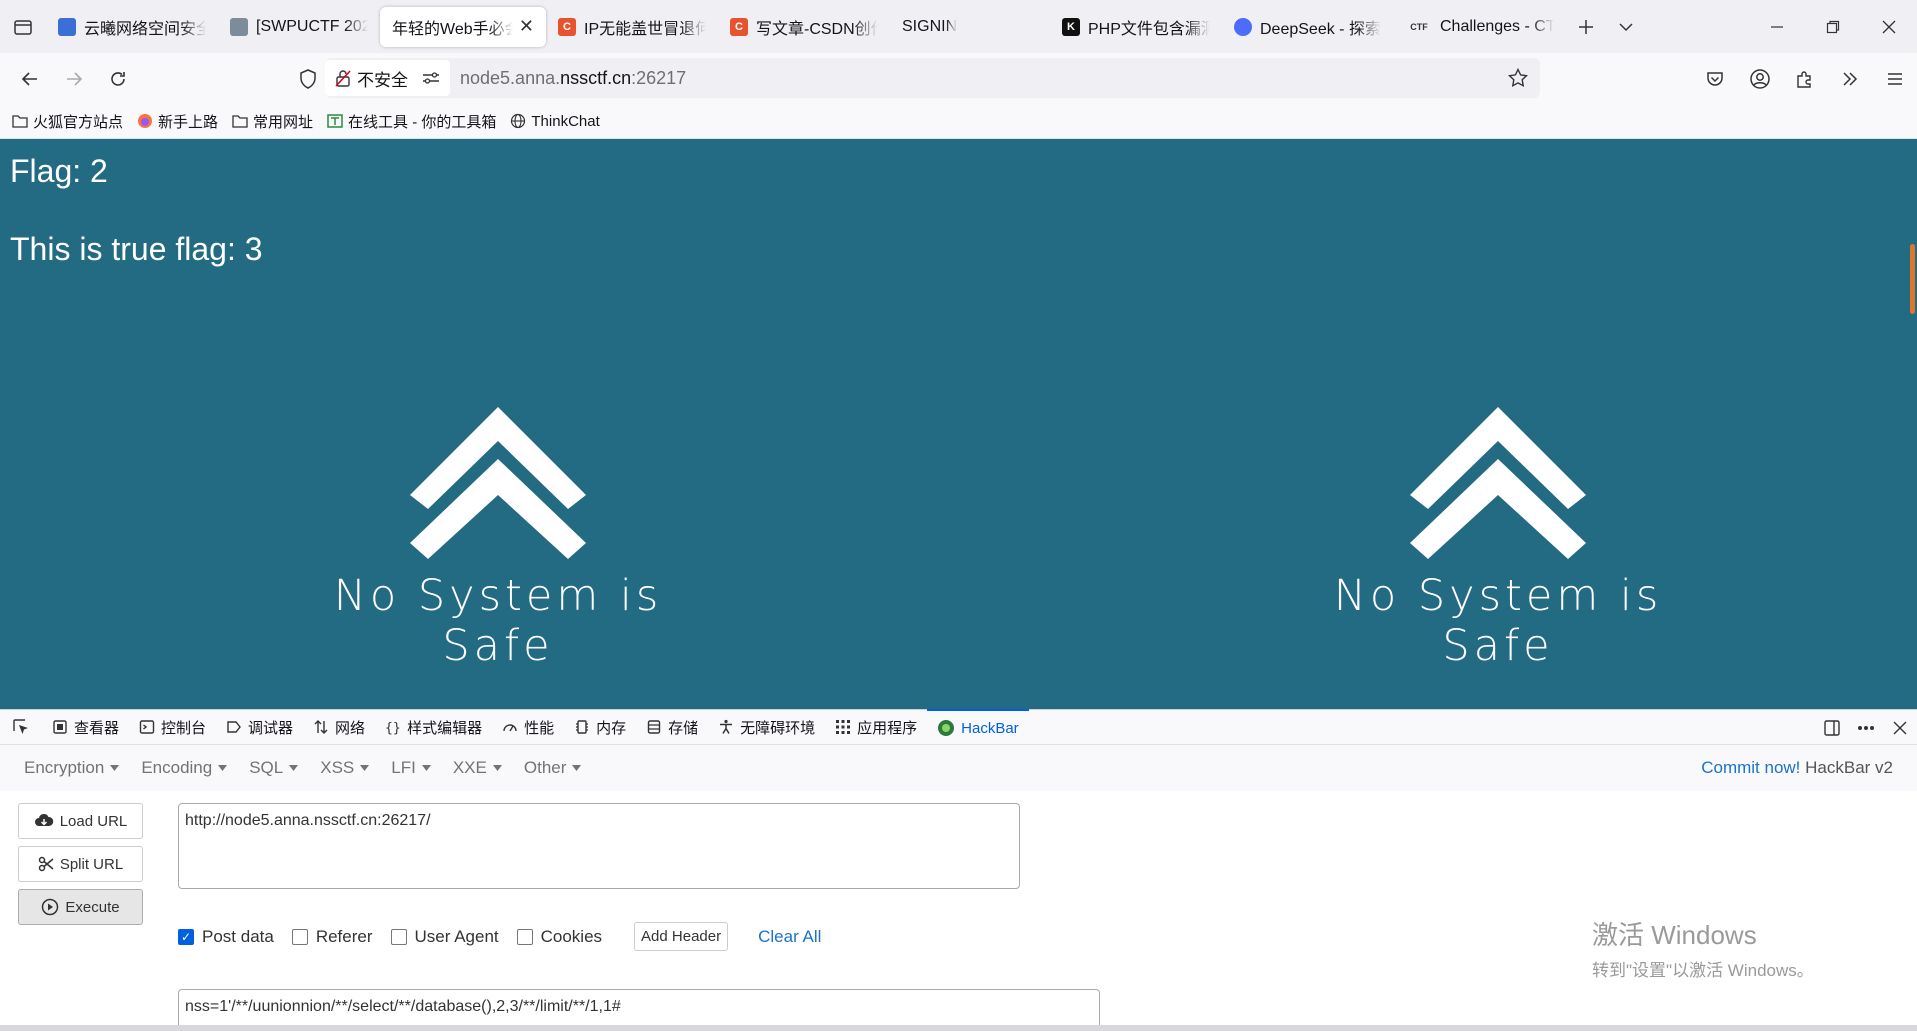 The height and width of the screenshot is (1031, 1917). What do you see at coordinates (573, 78) in the screenshot?
I see `url-text: node5.anna.nssctf.cn:26217` at bounding box center [573, 78].